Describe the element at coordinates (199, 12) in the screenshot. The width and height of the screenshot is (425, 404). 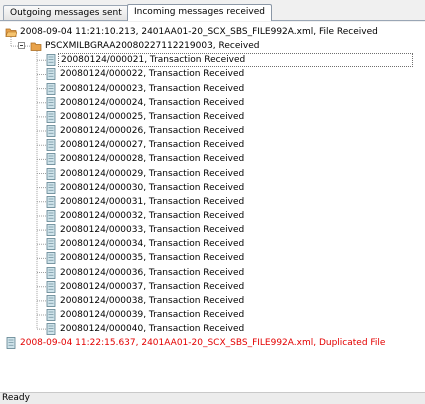
I see `tab-incoming-messages: Incoming messages received` at that location.